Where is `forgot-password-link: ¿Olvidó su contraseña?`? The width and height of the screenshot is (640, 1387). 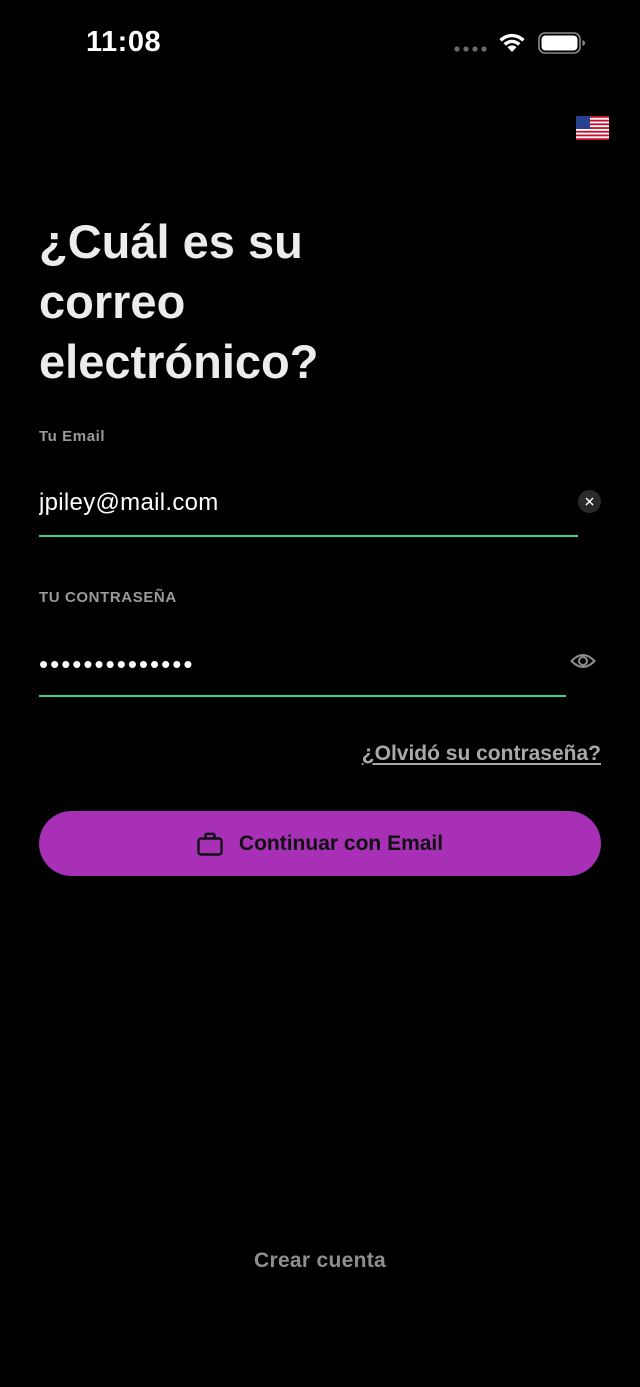
forgot-password-link: ¿Olvidó su contraseña? is located at coordinates (481, 754).